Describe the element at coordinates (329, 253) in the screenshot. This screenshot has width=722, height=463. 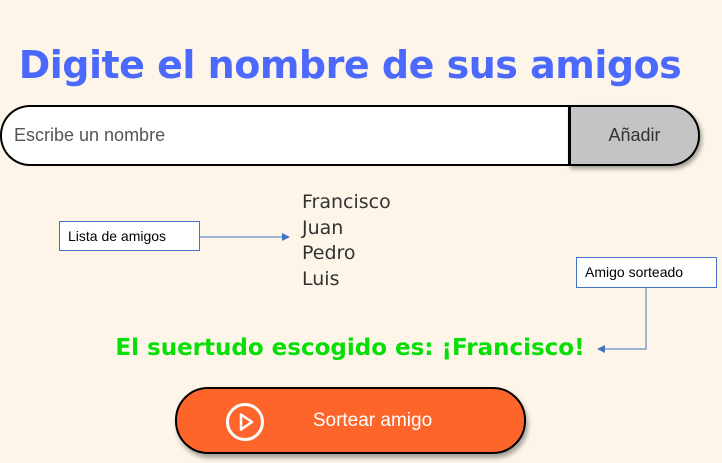
I see `list-item: Pedro` at that location.